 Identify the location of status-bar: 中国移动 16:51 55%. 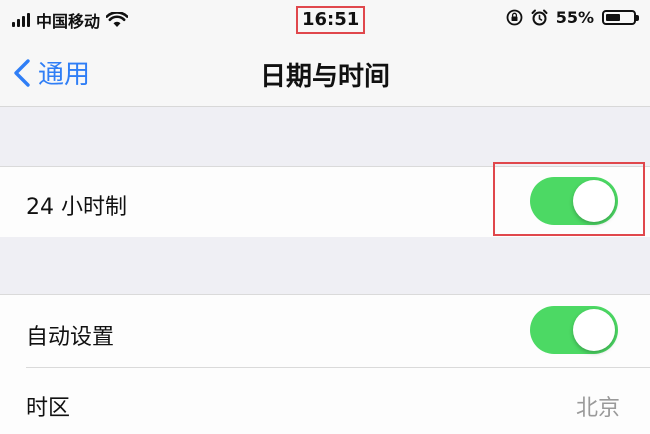
(325, 20).